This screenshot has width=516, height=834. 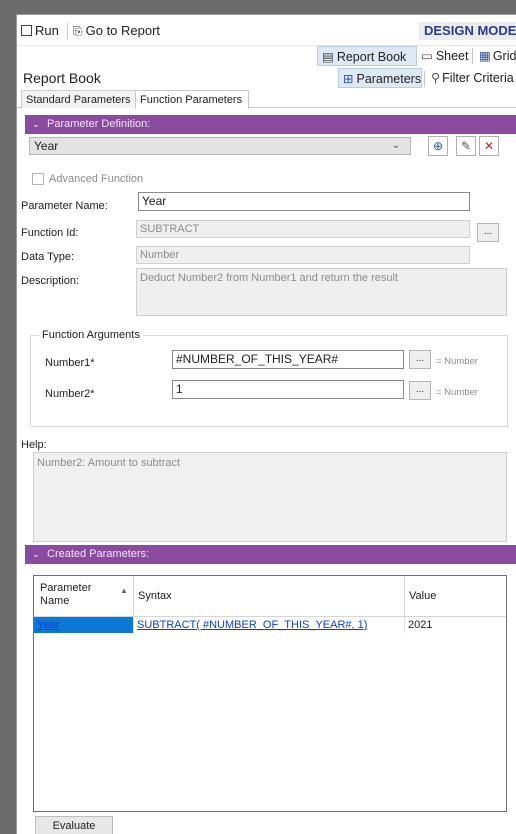 What do you see at coordinates (452, 56) in the screenshot?
I see `sheet-label: Sheet` at bounding box center [452, 56].